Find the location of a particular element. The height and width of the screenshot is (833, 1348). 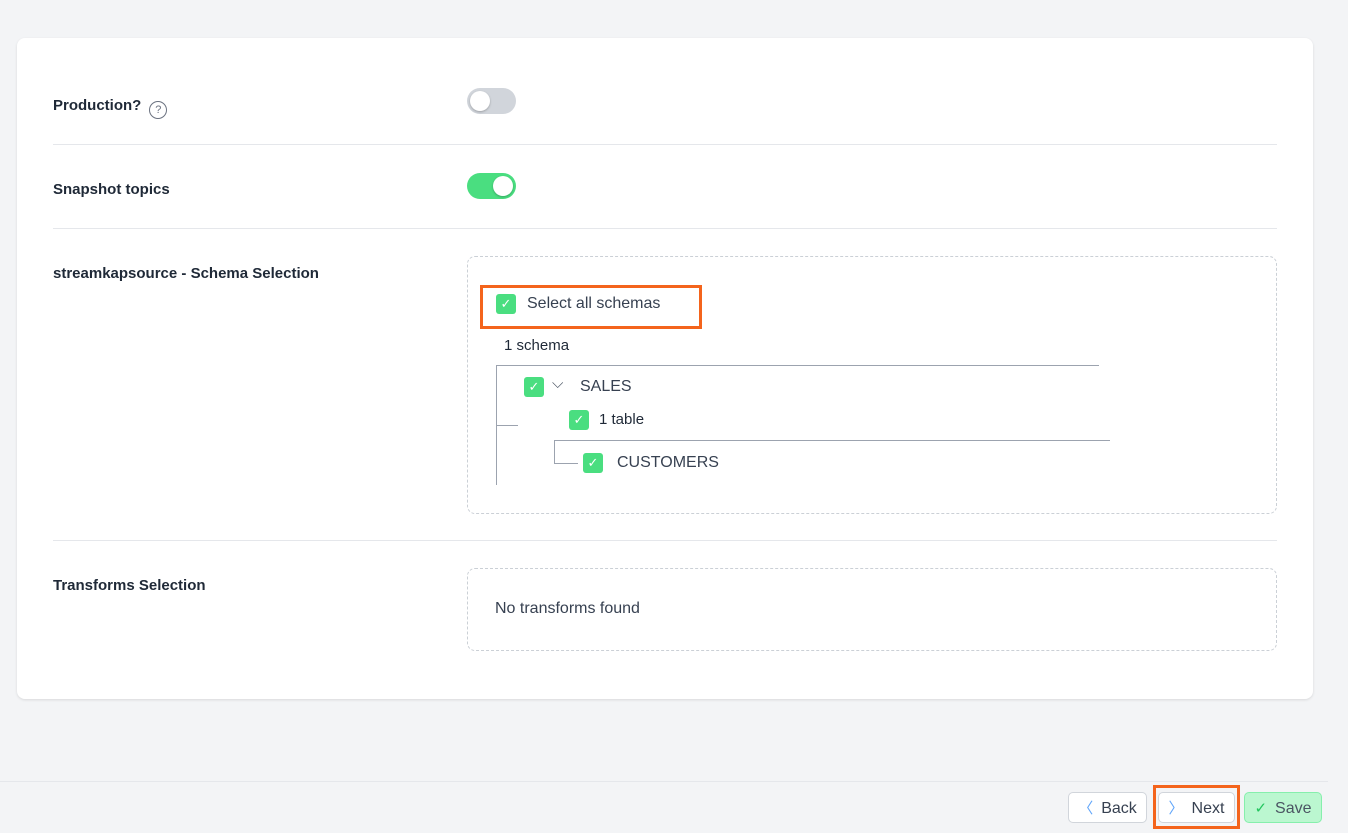

select-all-highlight is located at coordinates (591, 307).